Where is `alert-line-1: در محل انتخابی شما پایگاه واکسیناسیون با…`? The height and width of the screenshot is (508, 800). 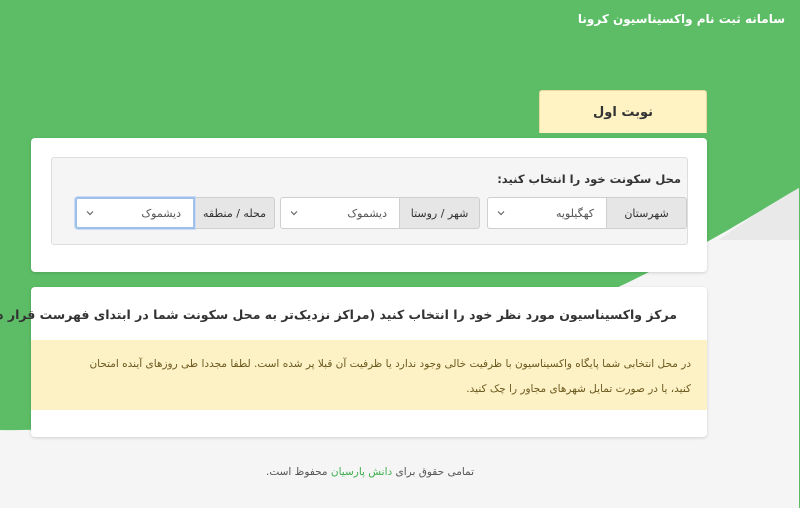
alert-line-1: در محل انتخابی شما پایگاه واکسیناسیون با… is located at coordinates (391, 364).